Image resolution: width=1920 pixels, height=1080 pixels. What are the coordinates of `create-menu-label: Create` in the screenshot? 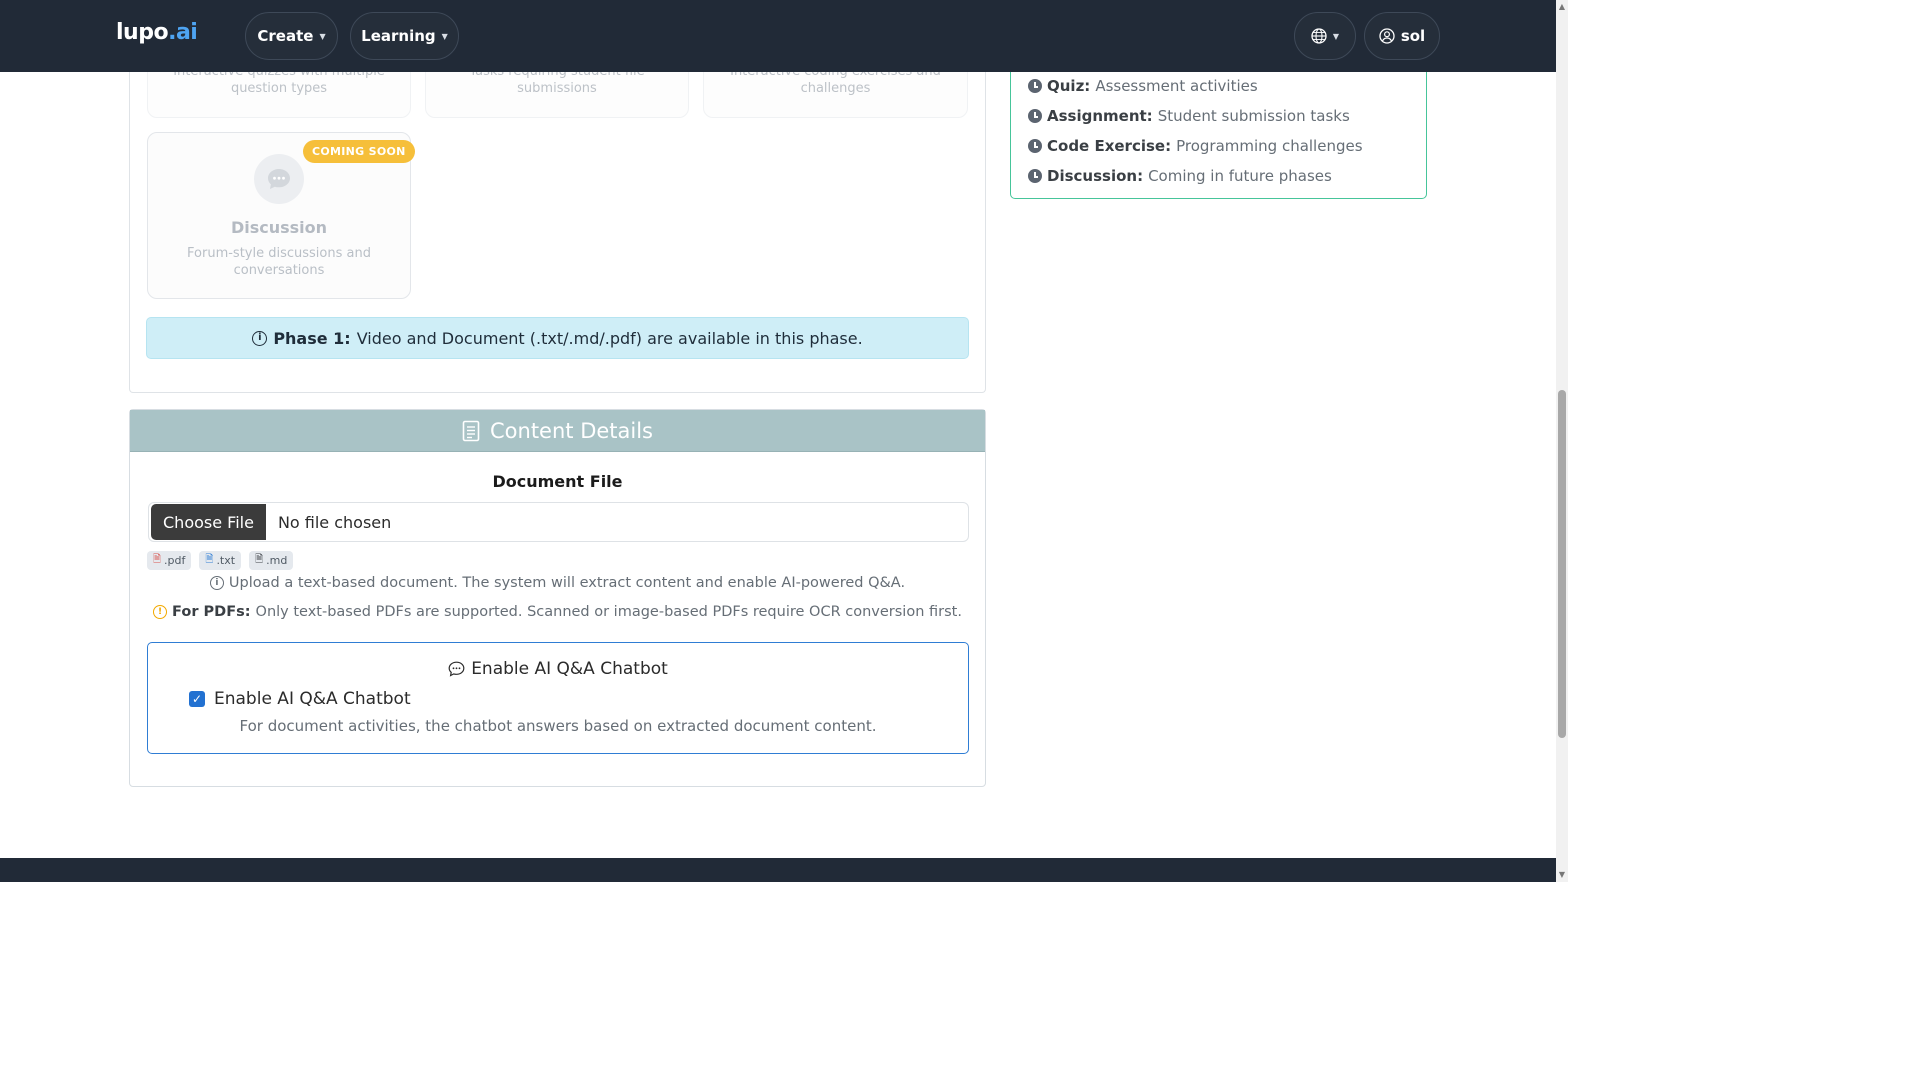 It's located at (285, 36).